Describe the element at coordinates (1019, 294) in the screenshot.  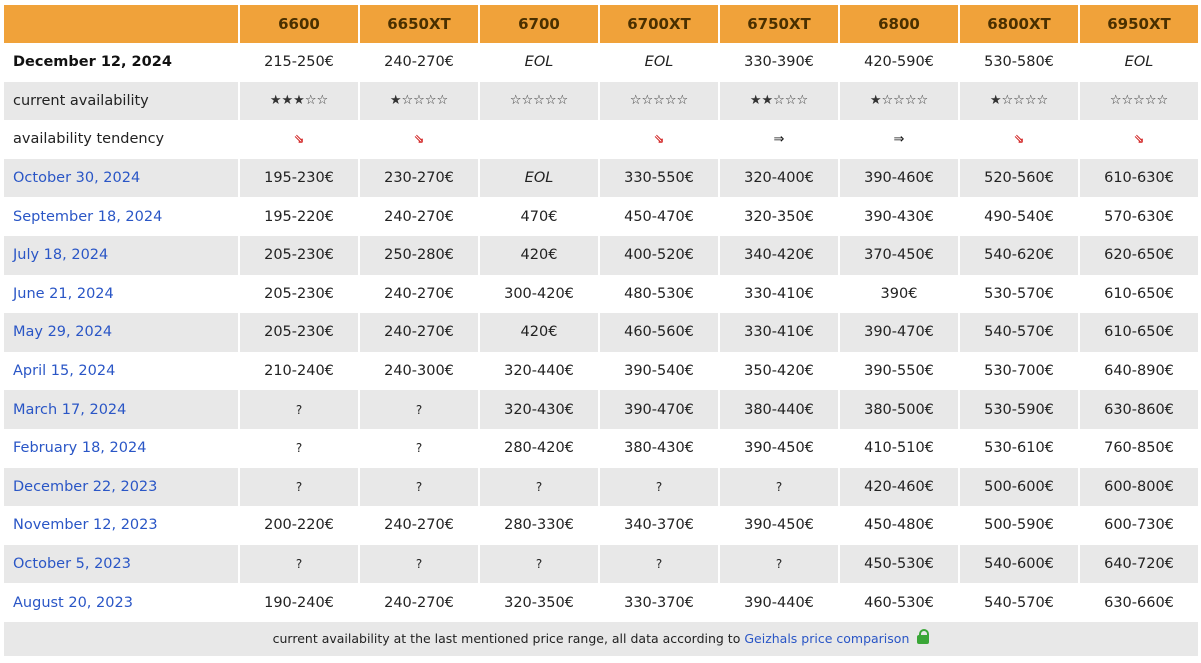
I see `price-cell: 530-570€` at that location.